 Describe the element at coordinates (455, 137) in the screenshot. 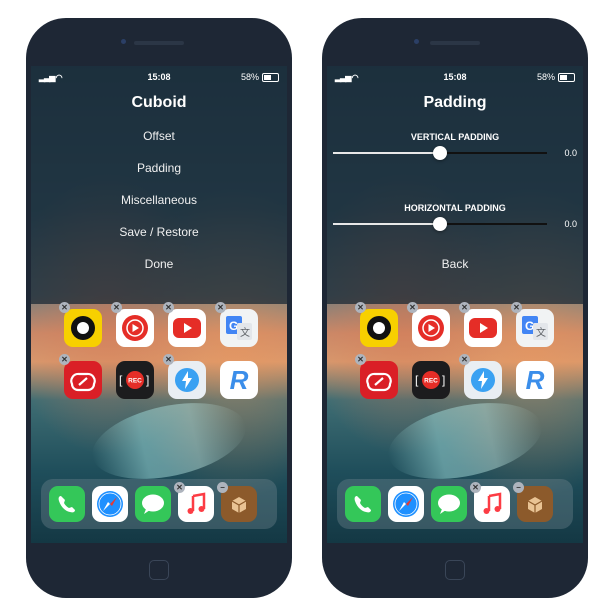

I see `vertical-padding-label: VERTICAL PADDING` at that location.